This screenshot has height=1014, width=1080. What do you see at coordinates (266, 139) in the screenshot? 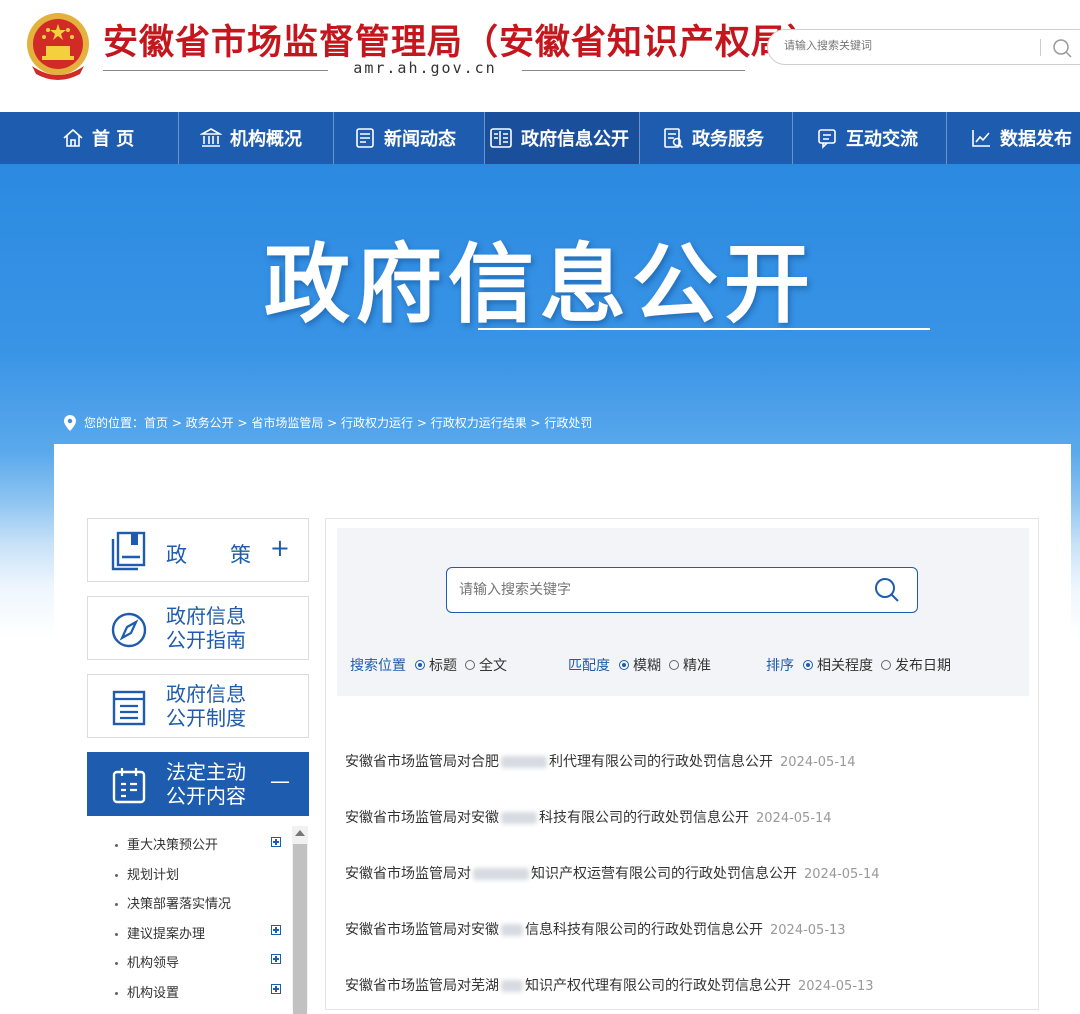
I see `nav-label-institution: 机构概况` at bounding box center [266, 139].